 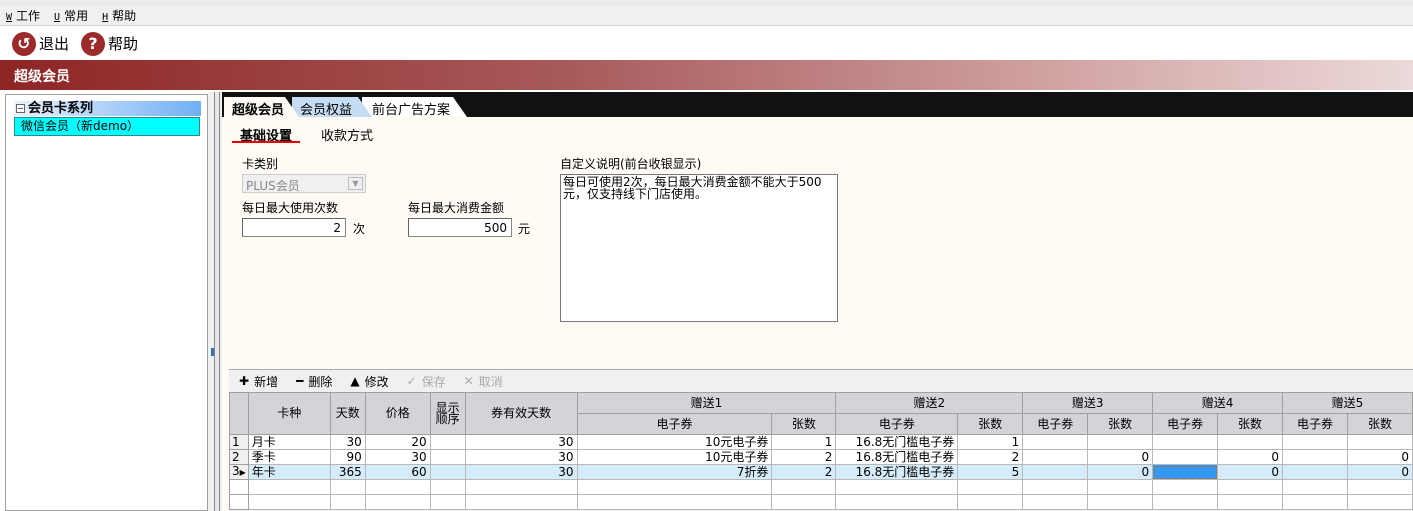 What do you see at coordinates (460, 227) in the screenshot?
I see `max-amount-input: 500` at bounding box center [460, 227].